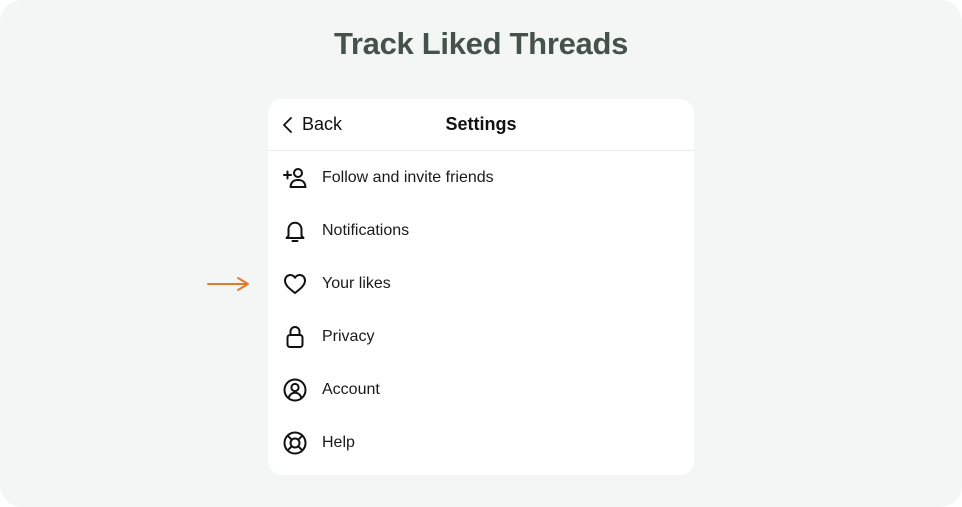  What do you see at coordinates (295, 231) in the screenshot?
I see `bell-icon` at bounding box center [295, 231].